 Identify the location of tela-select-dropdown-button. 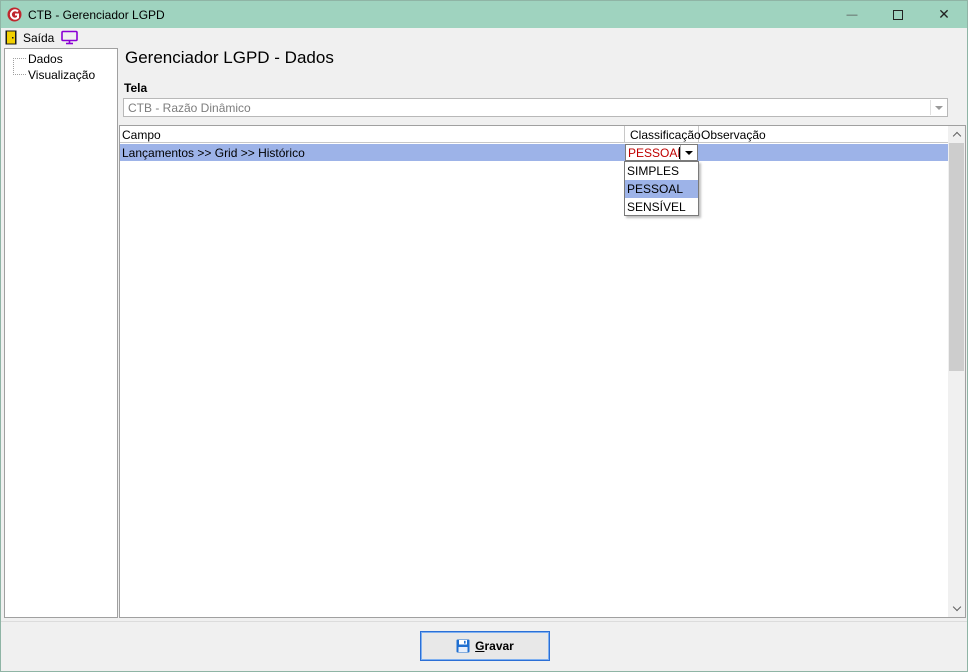
(938, 107).